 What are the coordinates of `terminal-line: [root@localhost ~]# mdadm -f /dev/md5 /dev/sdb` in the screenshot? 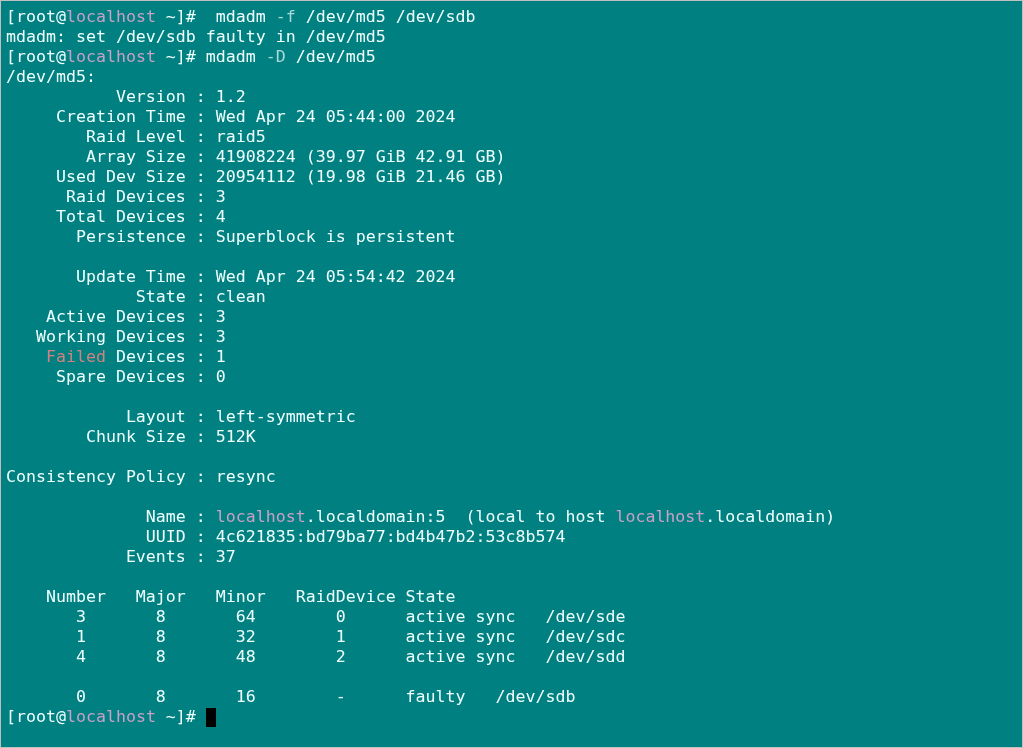 It's located at (241, 17).